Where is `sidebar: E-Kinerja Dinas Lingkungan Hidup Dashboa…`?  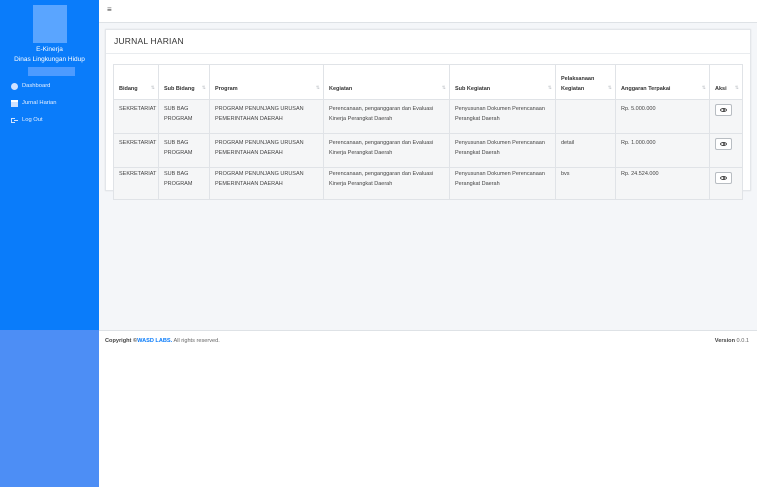 sidebar: E-Kinerja Dinas Lingkungan Hidup Dashboa… is located at coordinates (49, 165).